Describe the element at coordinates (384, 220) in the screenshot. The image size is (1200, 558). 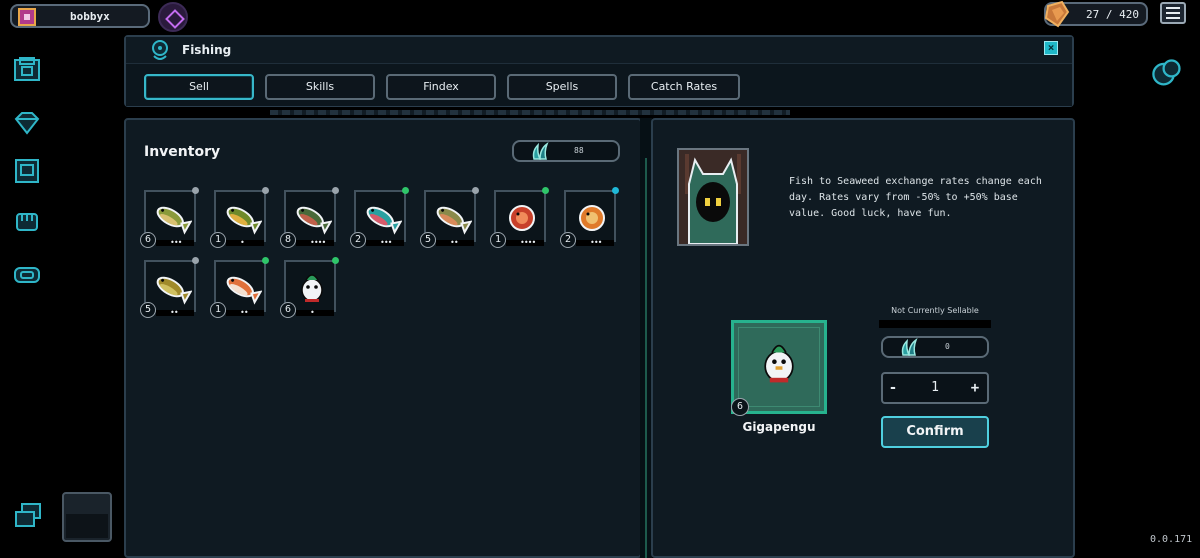
I see `fish-teal-icon` at that location.